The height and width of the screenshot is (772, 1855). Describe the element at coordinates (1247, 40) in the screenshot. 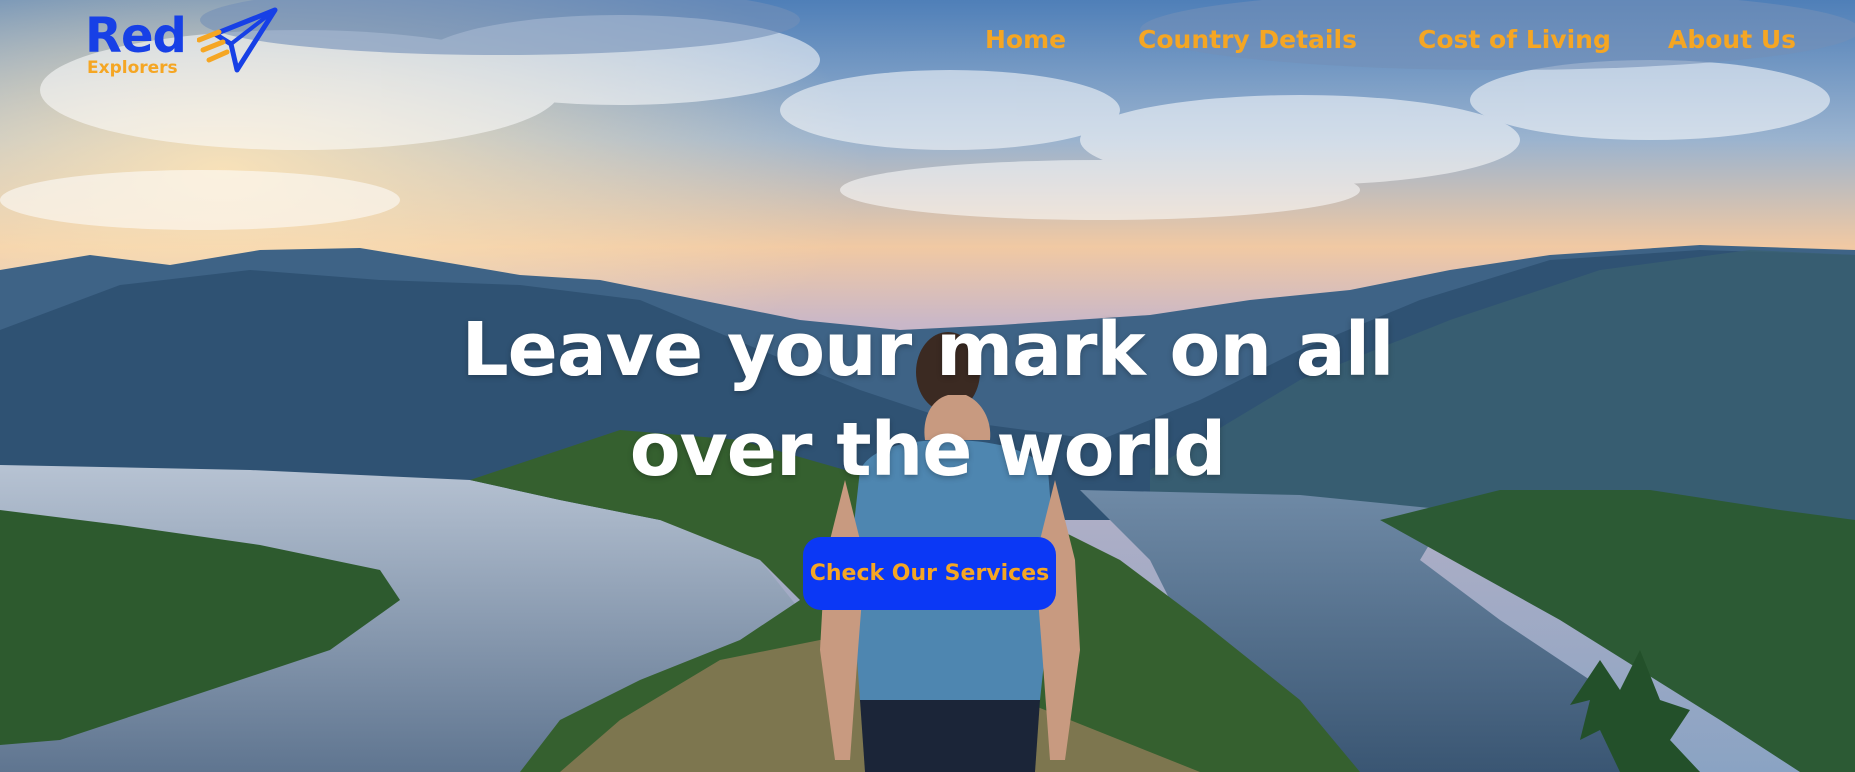

I see `nav-country-details: Country Details` at that location.